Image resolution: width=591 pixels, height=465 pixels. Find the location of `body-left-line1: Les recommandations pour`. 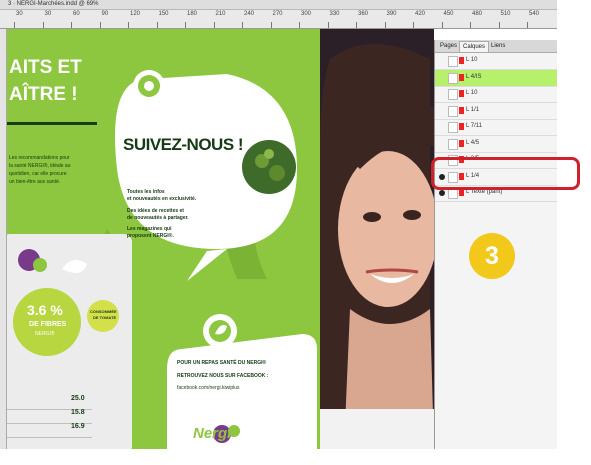

body-left-line1: Les recommandations pour is located at coordinates (39, 158).